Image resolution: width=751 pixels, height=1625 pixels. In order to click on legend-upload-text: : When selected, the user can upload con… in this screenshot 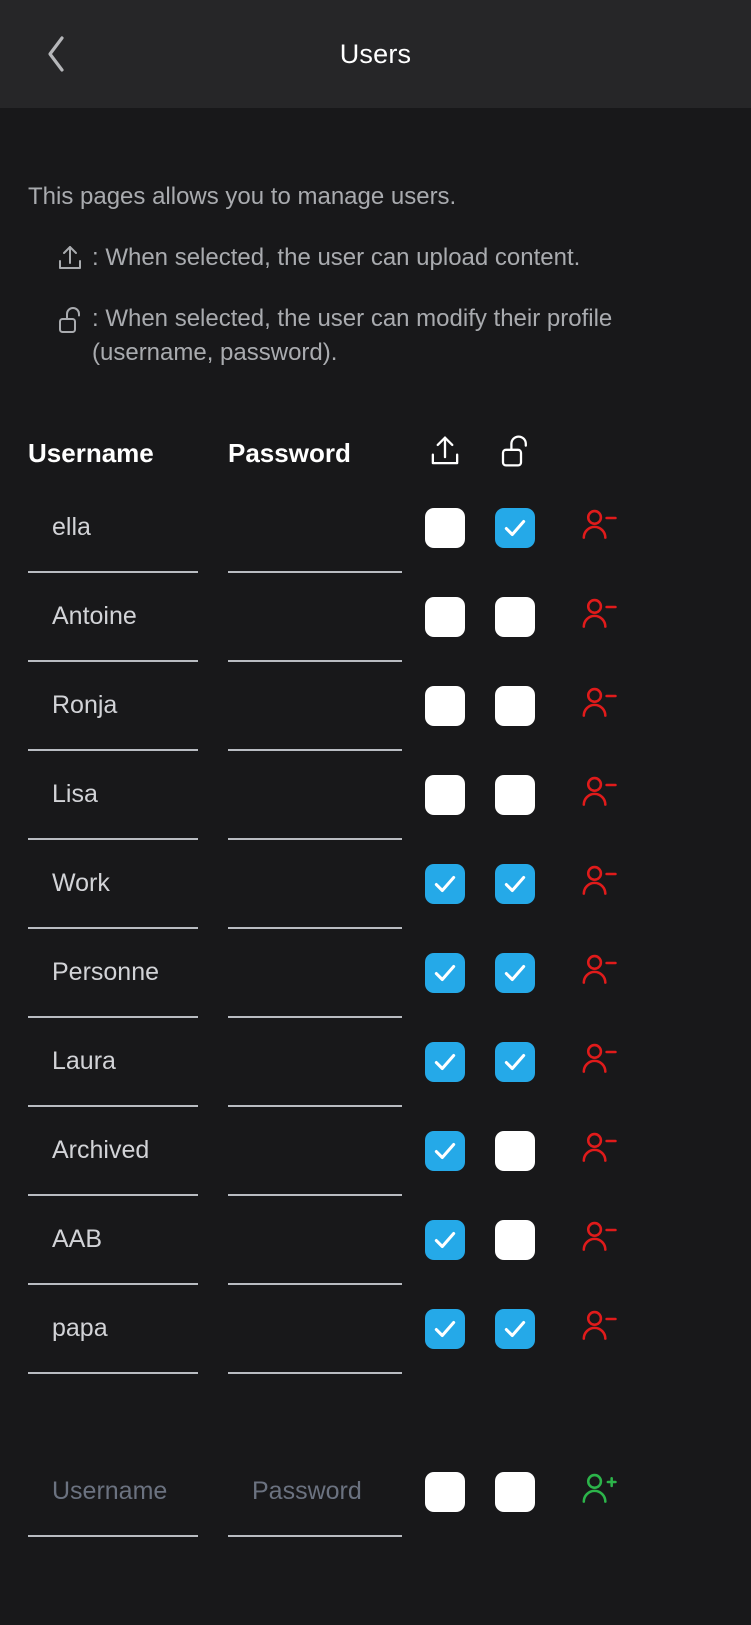, I will do `click(336, 257)`.